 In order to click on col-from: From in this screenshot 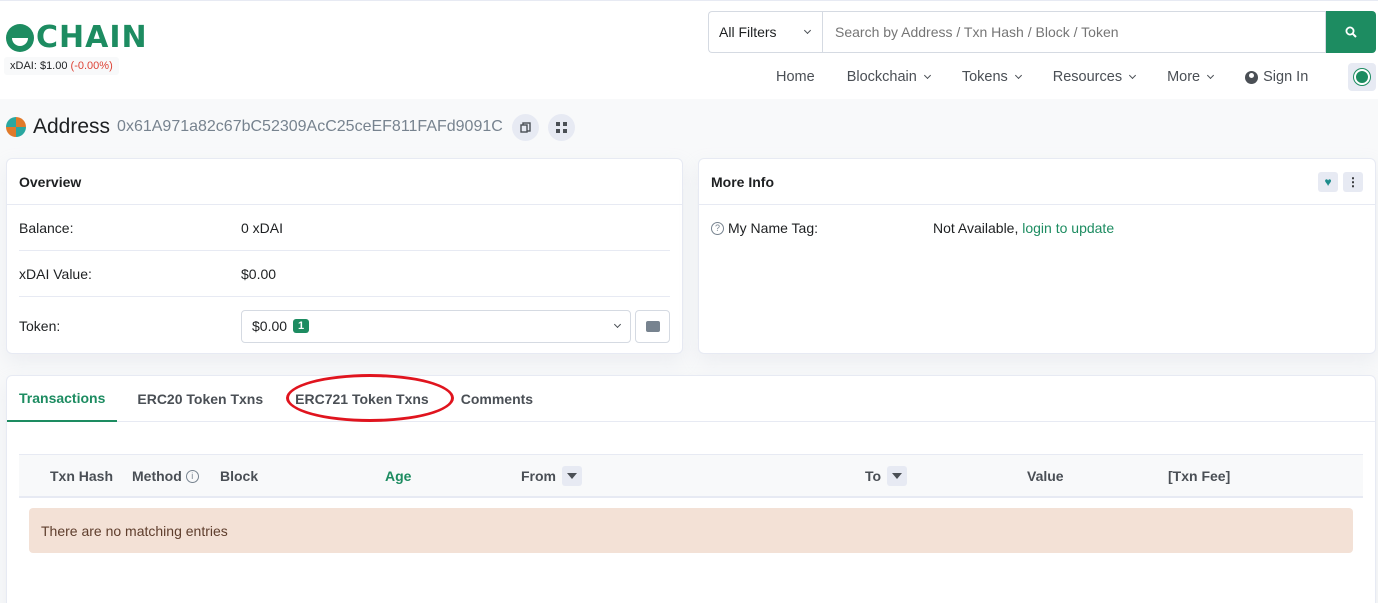, I will do `click(551, 476)`.